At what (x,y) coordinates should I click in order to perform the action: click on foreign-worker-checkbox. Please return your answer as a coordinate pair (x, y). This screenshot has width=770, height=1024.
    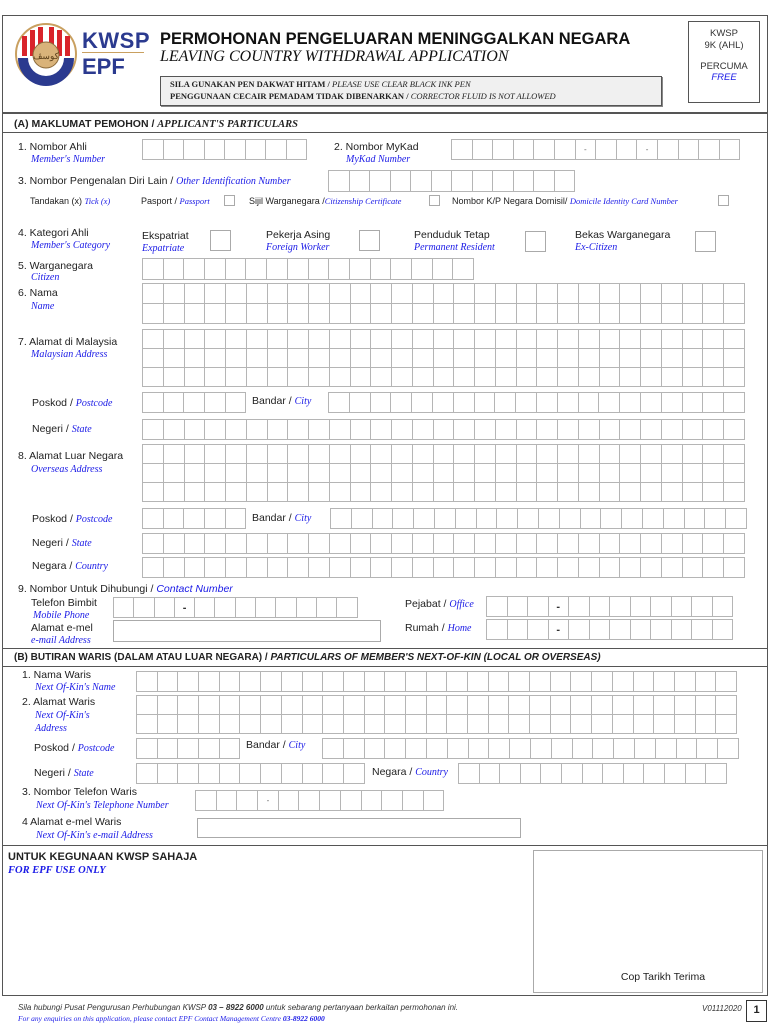
    Looking at the image, I should click on (369, 240).